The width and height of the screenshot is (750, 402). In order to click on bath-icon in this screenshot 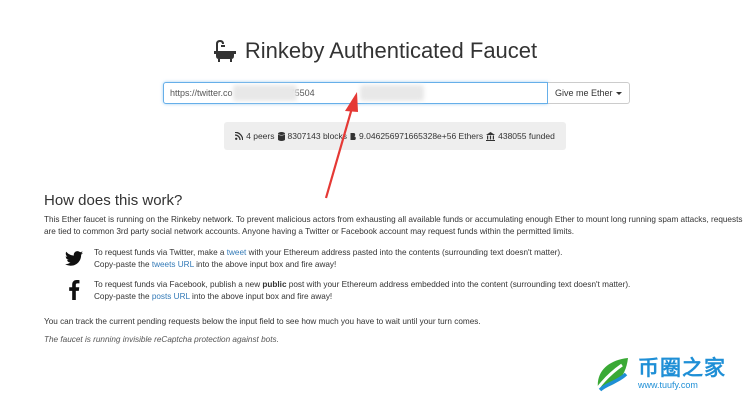, I will do `click(224, 51)`.